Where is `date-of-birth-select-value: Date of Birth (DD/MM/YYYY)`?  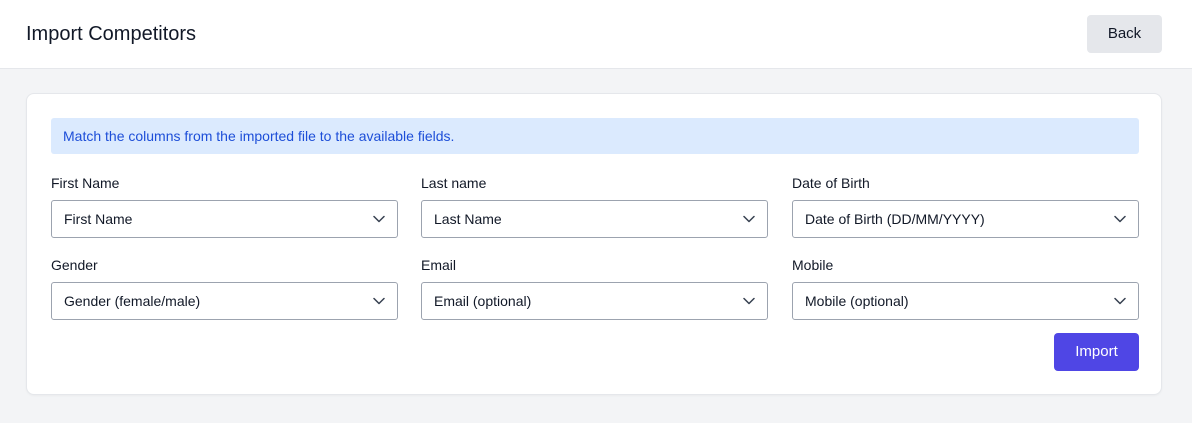 date-of-birth-select-value: Date of Birth (DD/MM/YYYY) is located at coordinates (895, 219).